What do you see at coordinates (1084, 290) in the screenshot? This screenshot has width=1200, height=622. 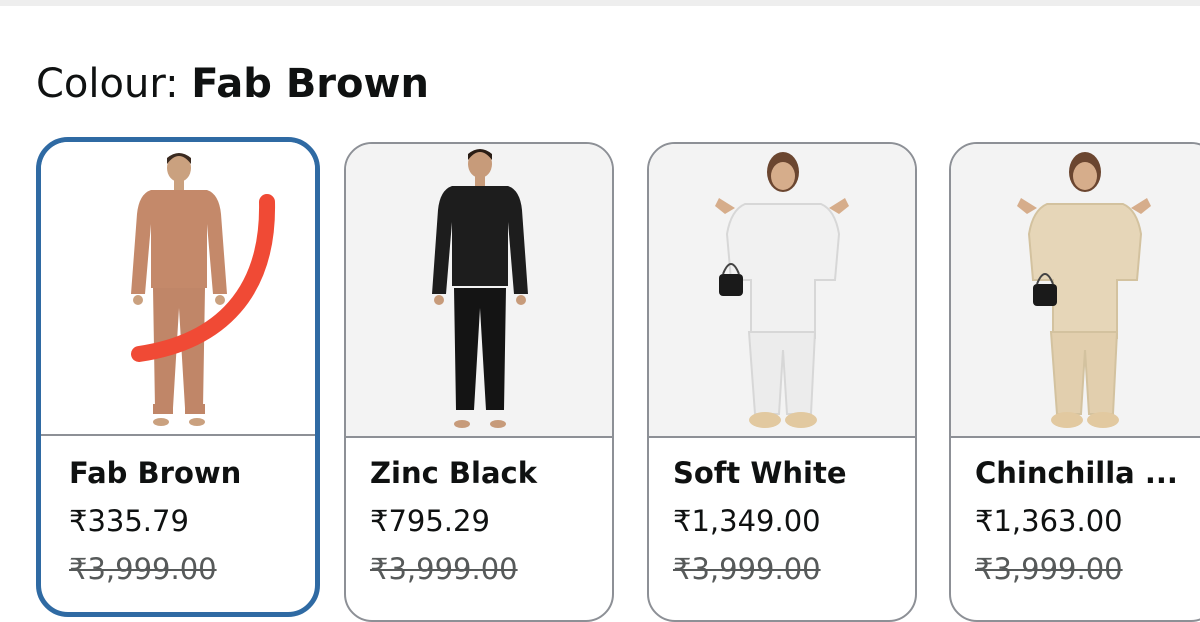 I see `product-photo-chinchilla` at bounding box center [1084, 290].